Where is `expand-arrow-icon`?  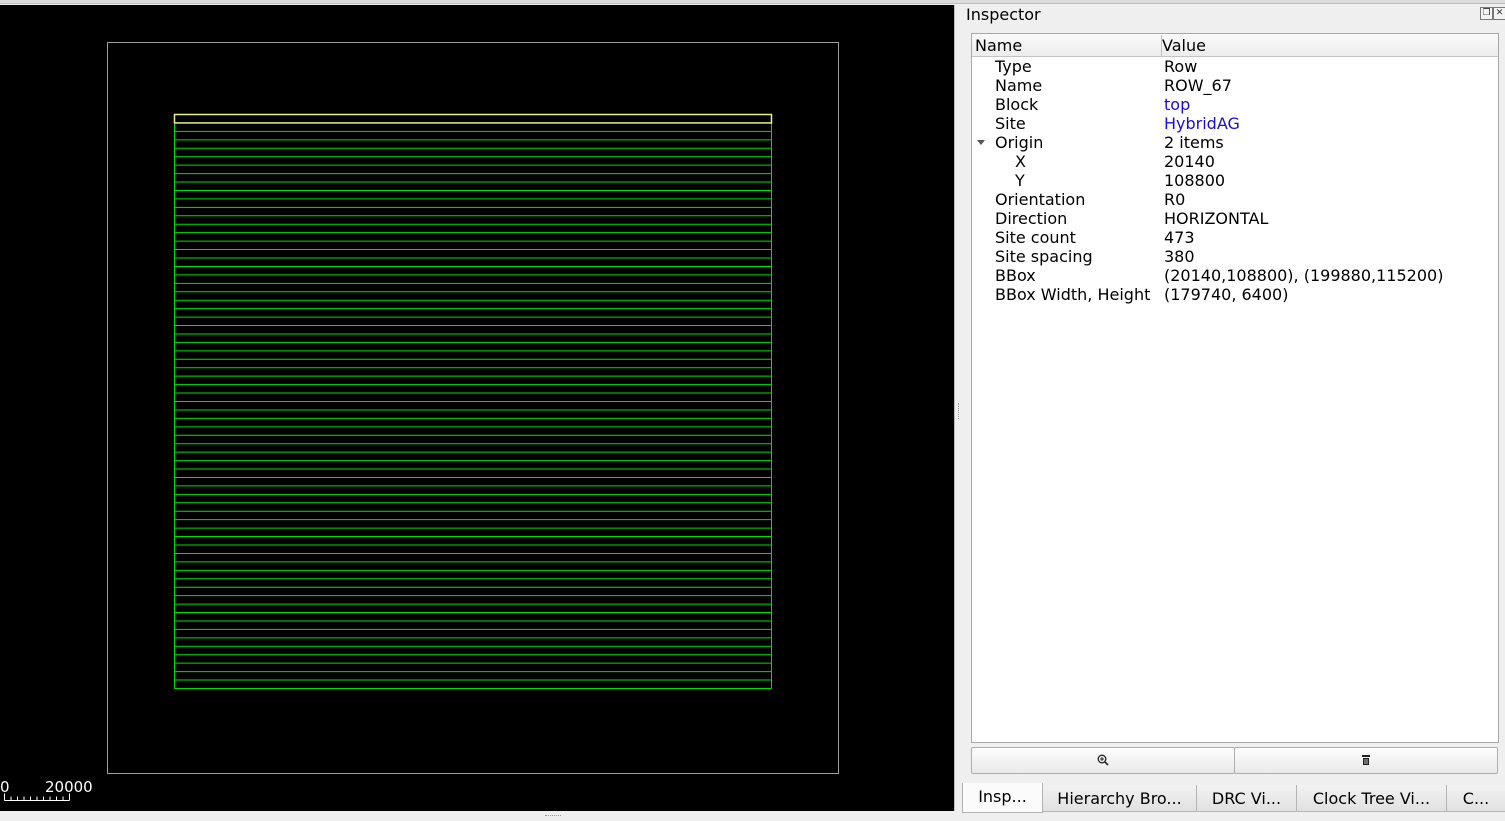 expand-arrow-icon is located at coordinates (981, 142).